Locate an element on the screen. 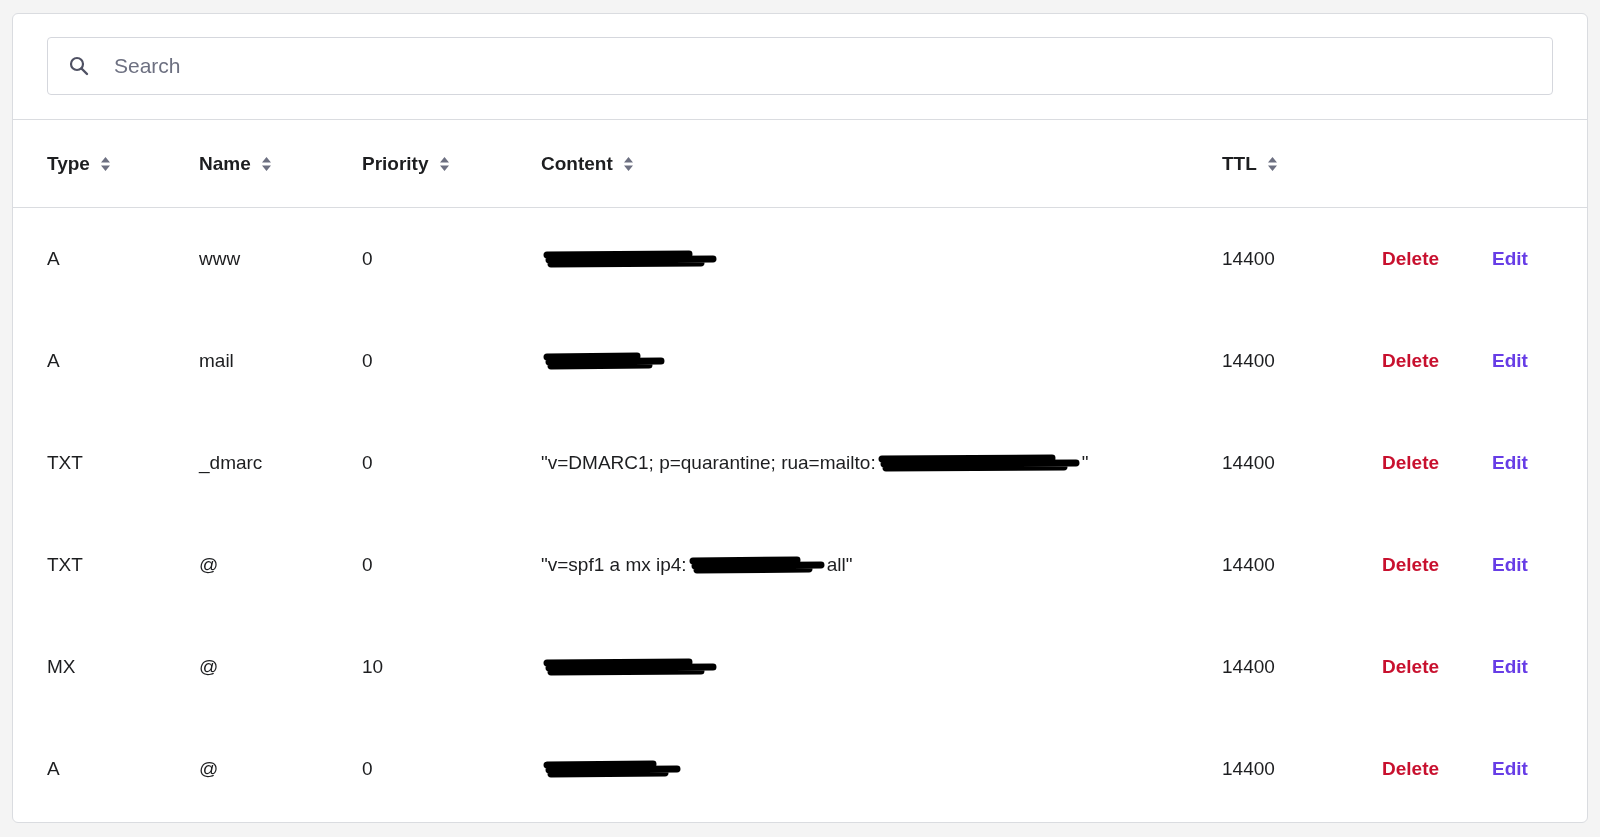 The height and width of the screenshot is (837, 1600). table-cell: mail is located at coordinates (216, 360).